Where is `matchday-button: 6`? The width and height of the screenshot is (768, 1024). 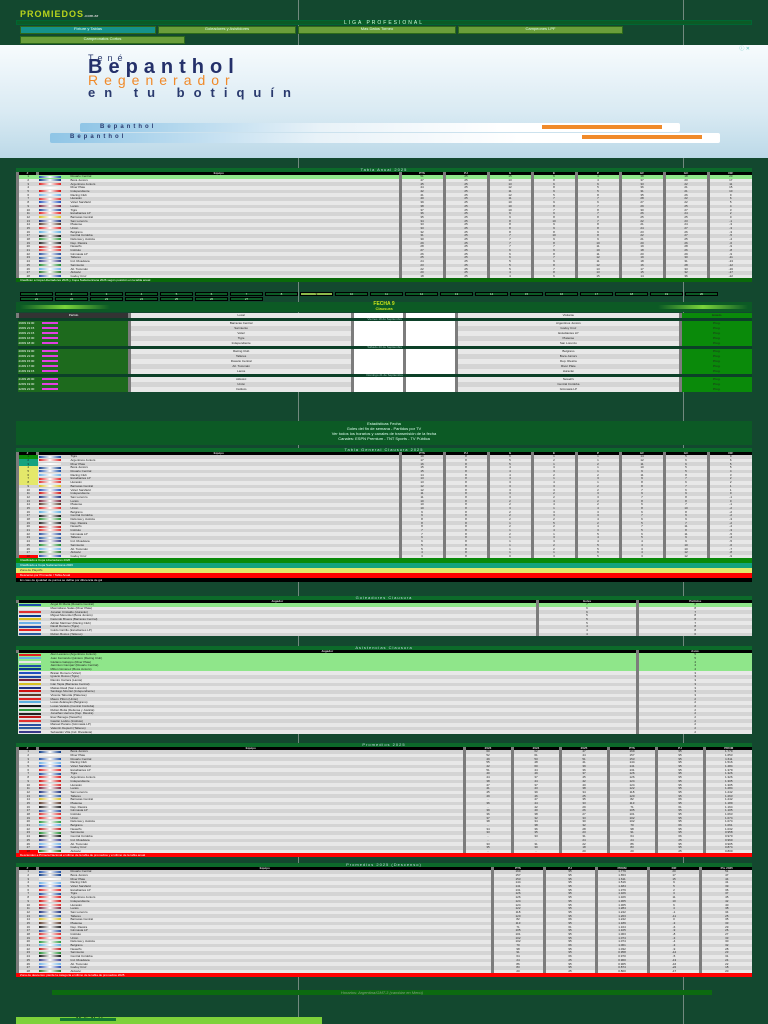 matchday-button: 6 is located at coordinates (211, 294).